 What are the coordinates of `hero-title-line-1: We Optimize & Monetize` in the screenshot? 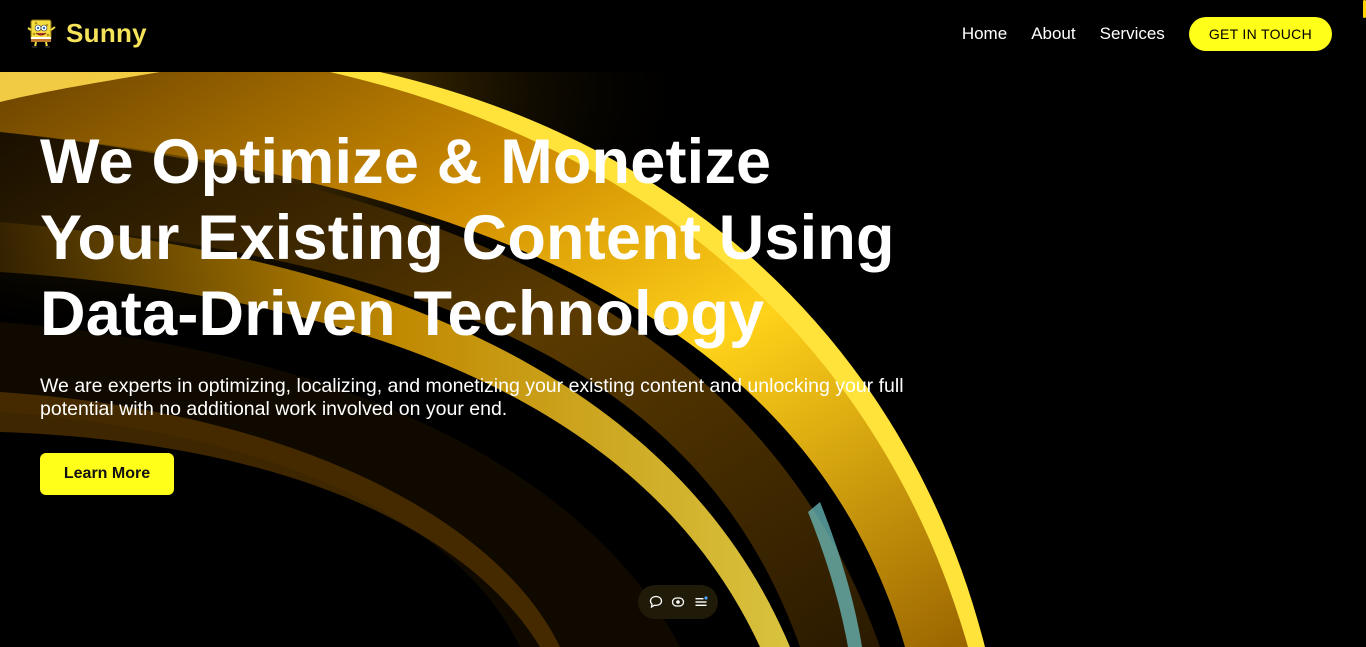 It's located at (406, 162).